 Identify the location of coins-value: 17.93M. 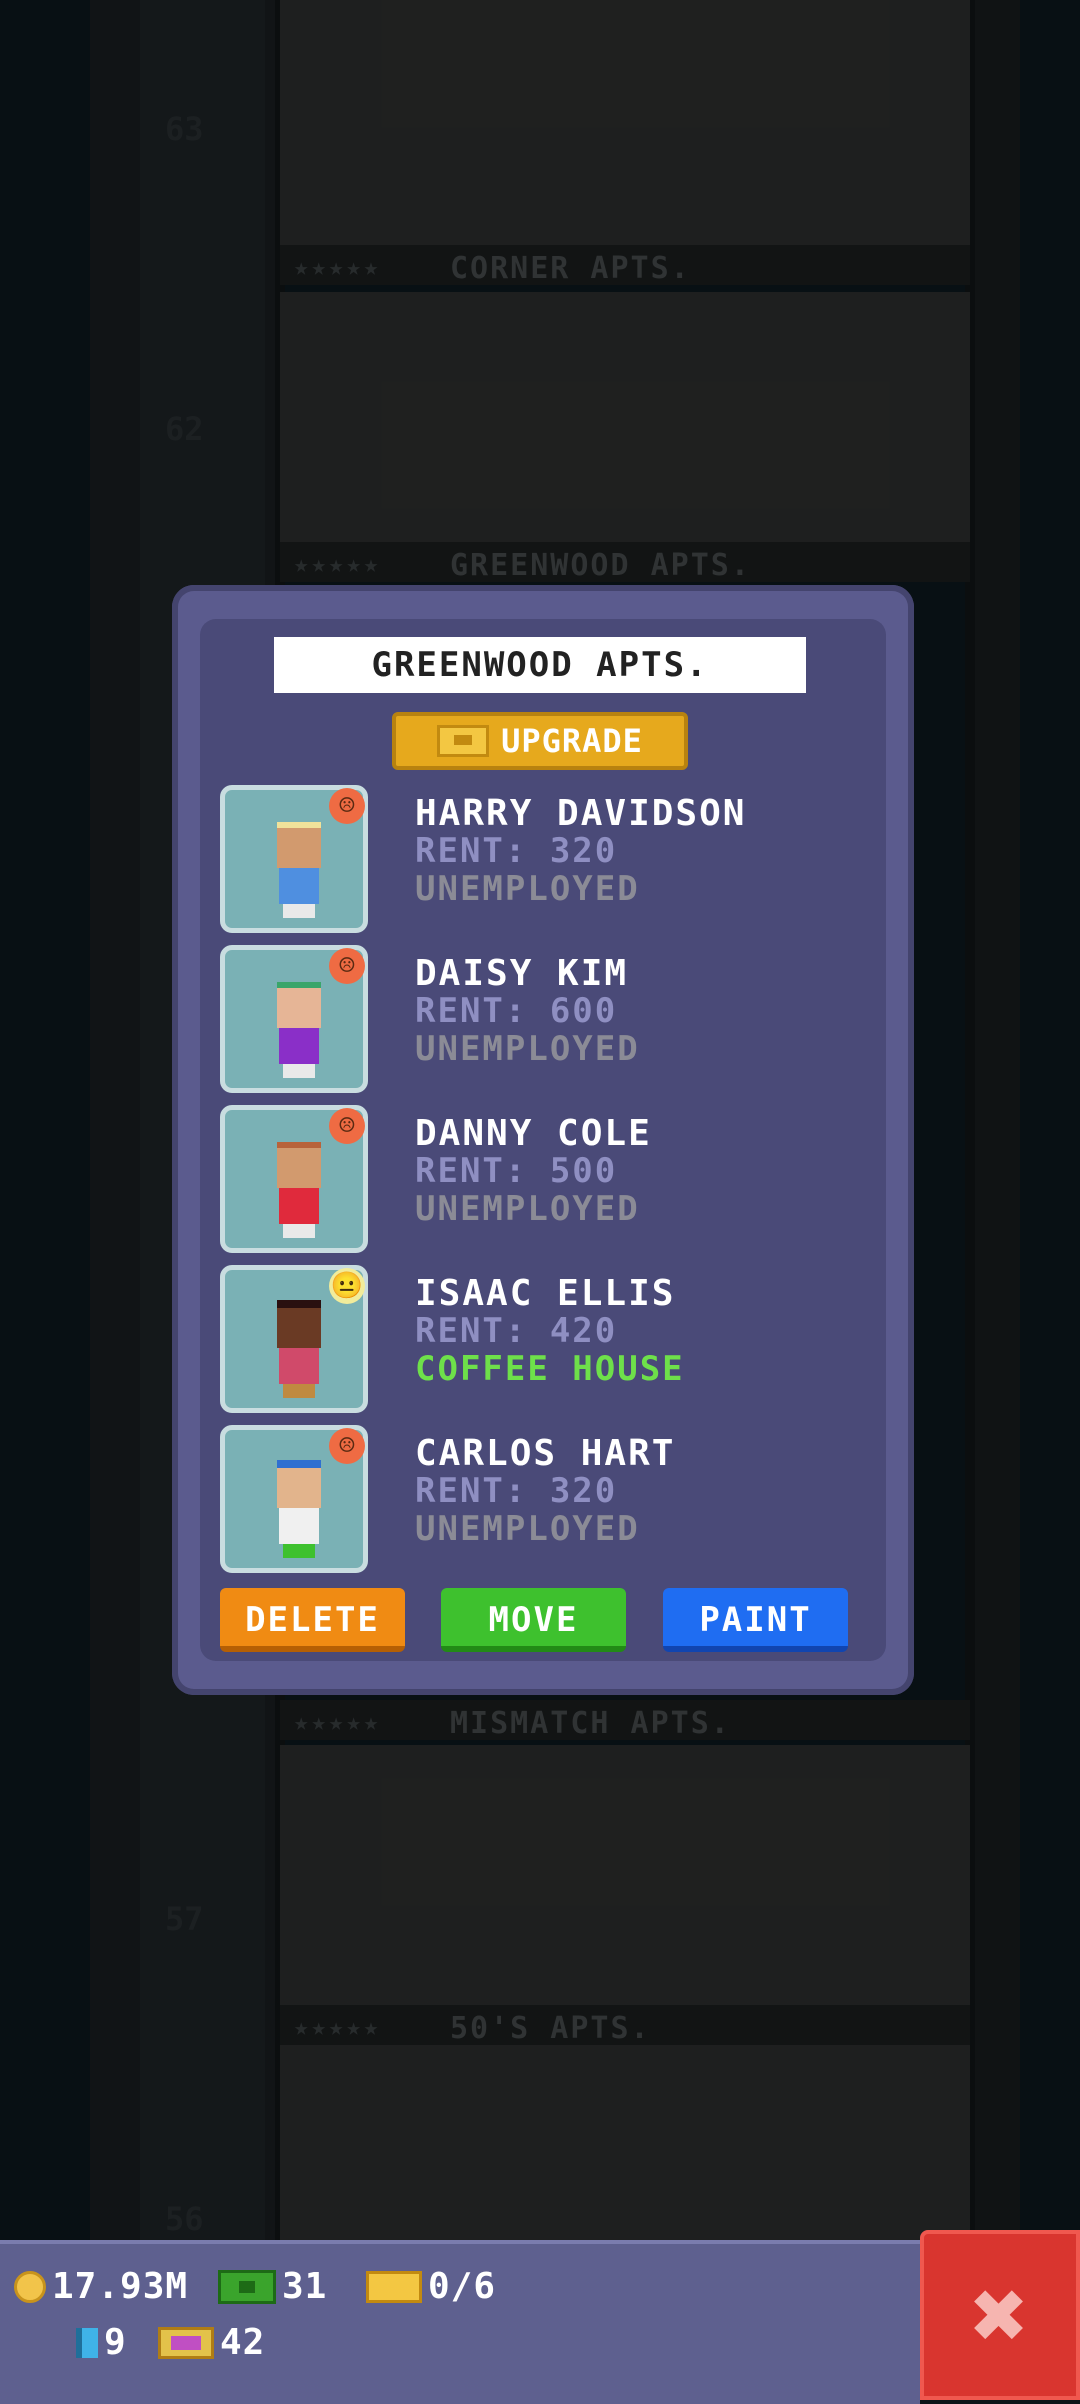
(120, 2286).